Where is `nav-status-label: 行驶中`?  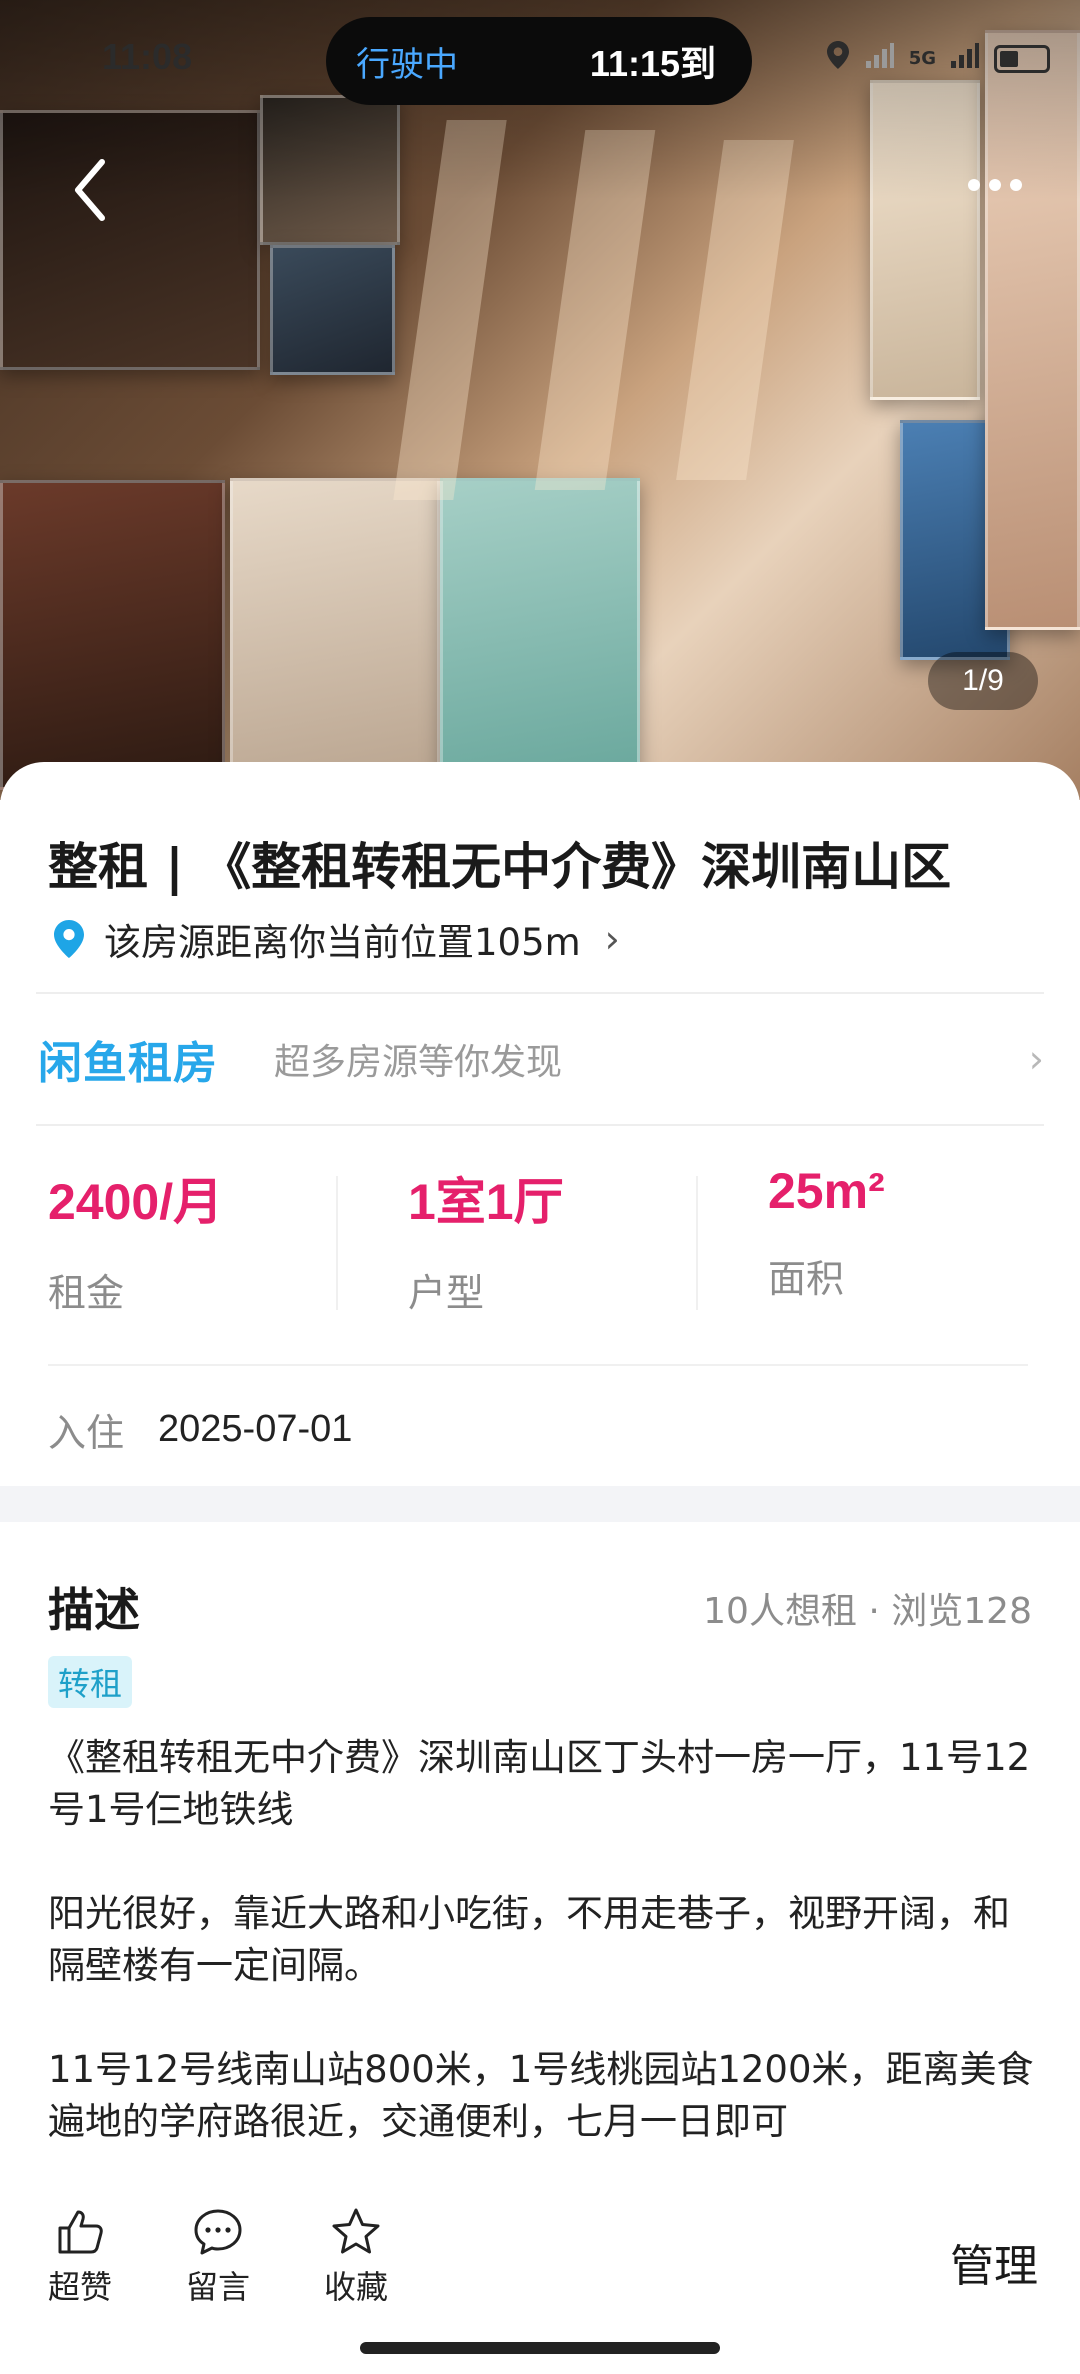
nav-status-label: 行驶中 is located at coordinates (407, 64).